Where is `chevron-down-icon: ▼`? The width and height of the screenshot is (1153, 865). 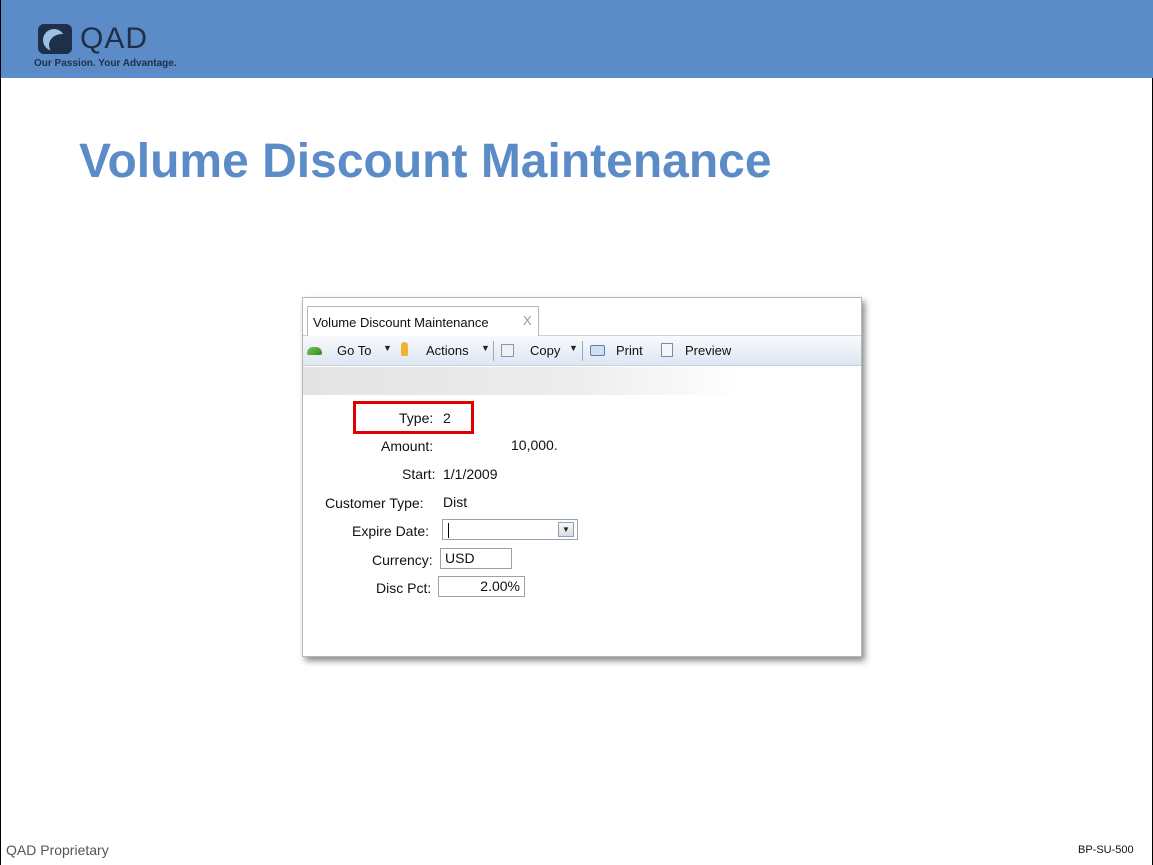 chevron-down-icon: ▼ is located at coordinates (566, 529).